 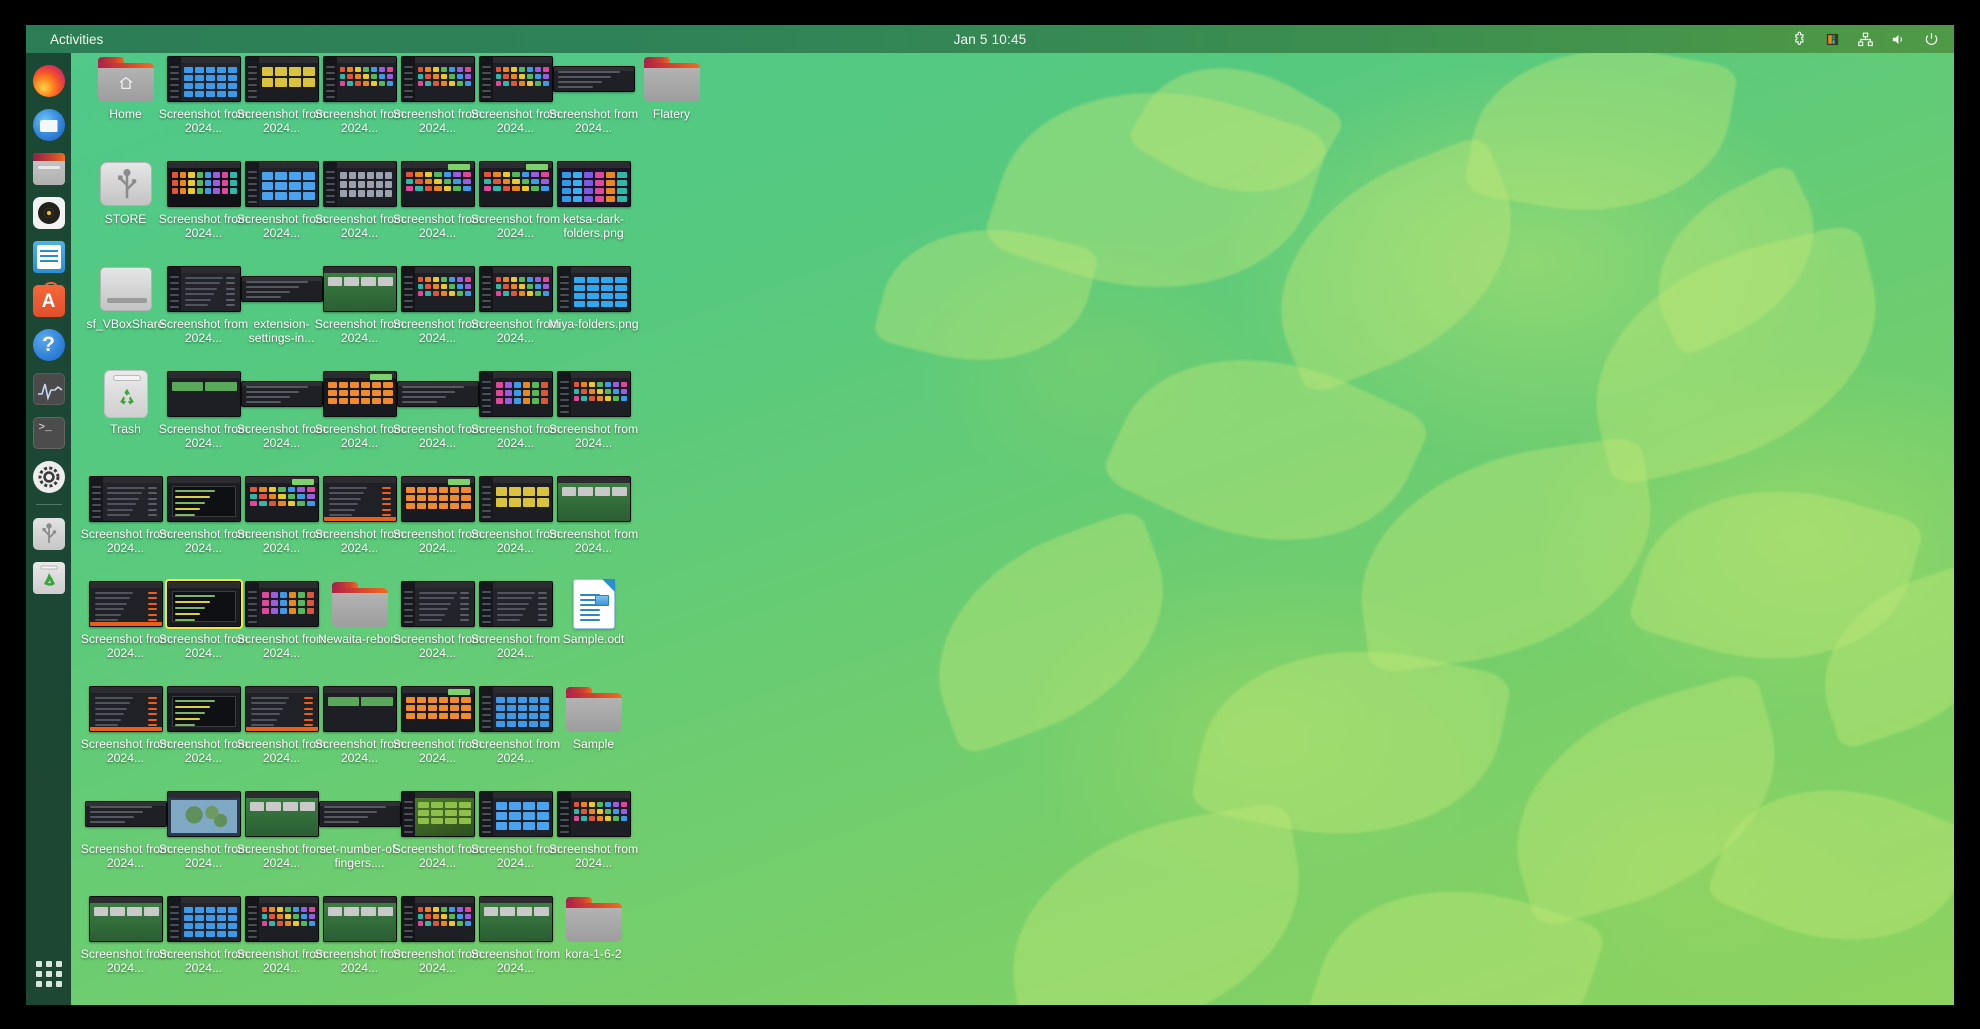 I want to click on top-bar: Activities Jan 5 10:45, so click(x=990, y=39).